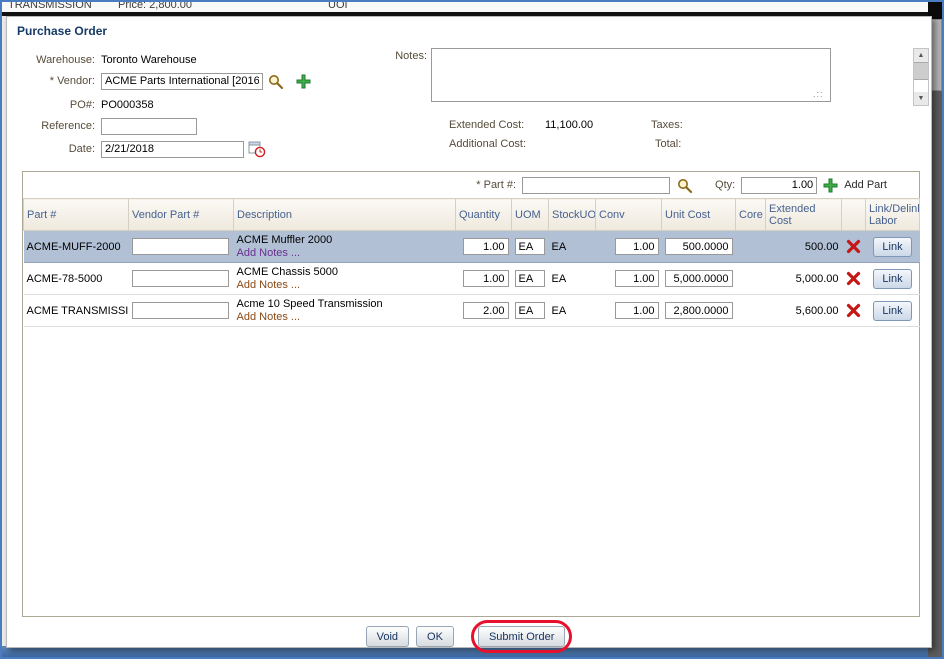 The width and height of the screenshot is (944, 659). What do you see at coordinates (275, 81) in the screenshot?
I see `vendor-search-icon` at bounding box center [275, 81].